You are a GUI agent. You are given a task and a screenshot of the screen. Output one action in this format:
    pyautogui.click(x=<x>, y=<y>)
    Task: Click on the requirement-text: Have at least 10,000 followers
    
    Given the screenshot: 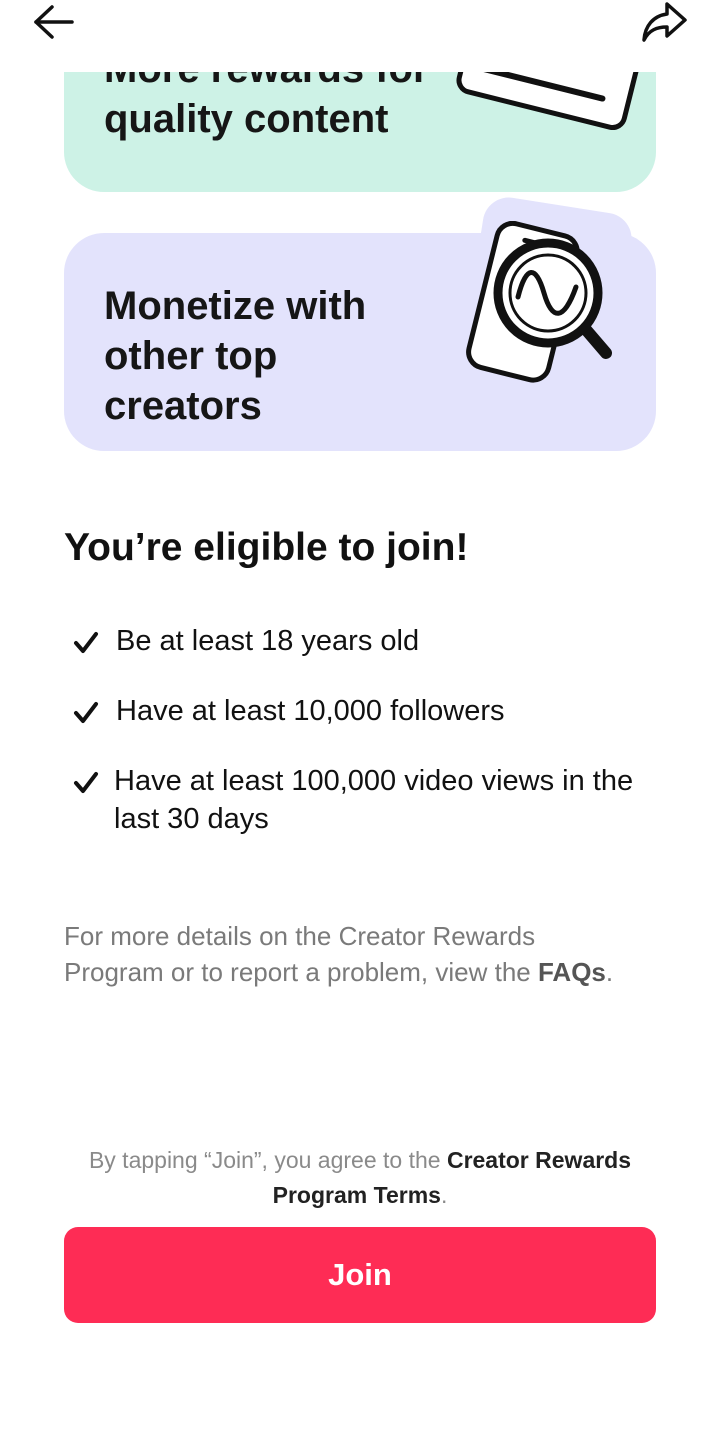 What is the action you would take?
    pyautogui.click(x=310, y=711)
    